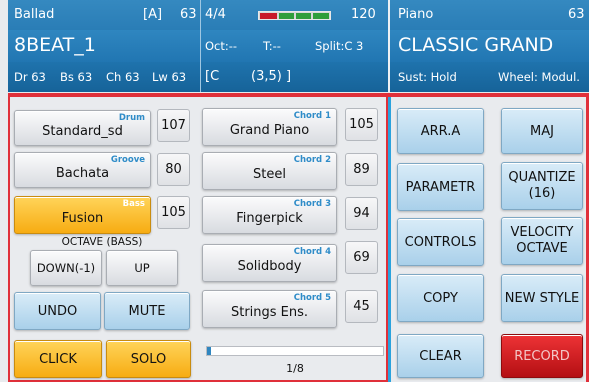 This screenshot has height=382, width=589. Describe the element at coordinates (416, 14) in the screenshot. I see `voice-category: Piano` at that location.